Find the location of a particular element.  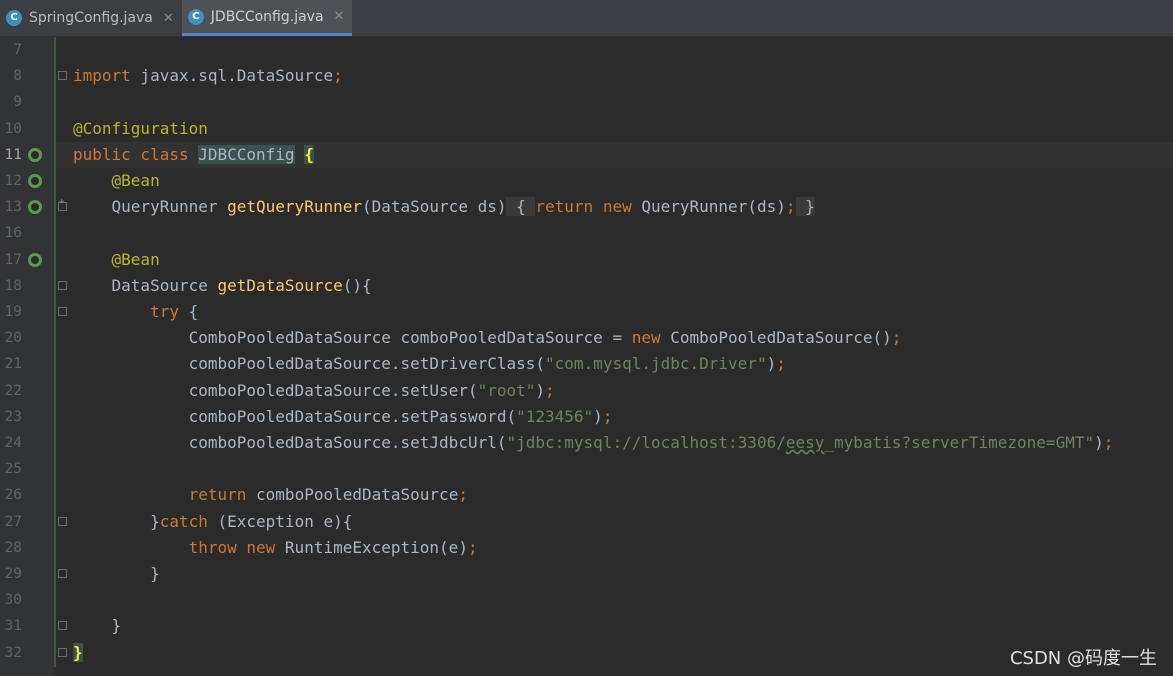

code-token: "com.mysql.jdbc.Driver" is located at coordinates (656, 364).